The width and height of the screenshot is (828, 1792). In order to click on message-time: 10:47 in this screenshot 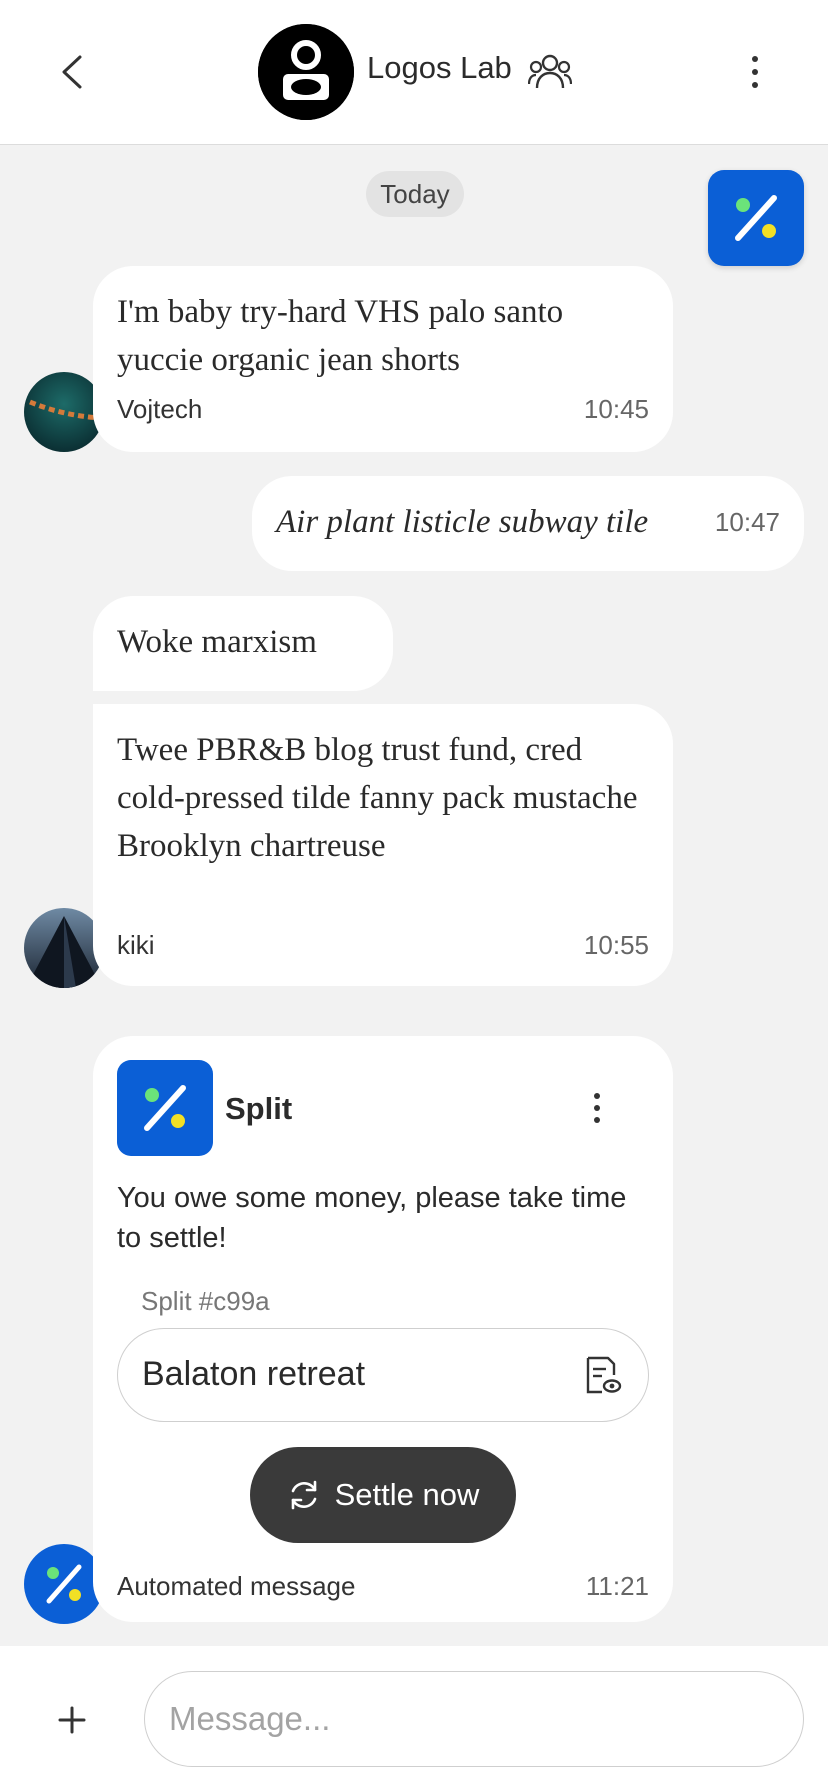, I will do `click(747, 522)`.